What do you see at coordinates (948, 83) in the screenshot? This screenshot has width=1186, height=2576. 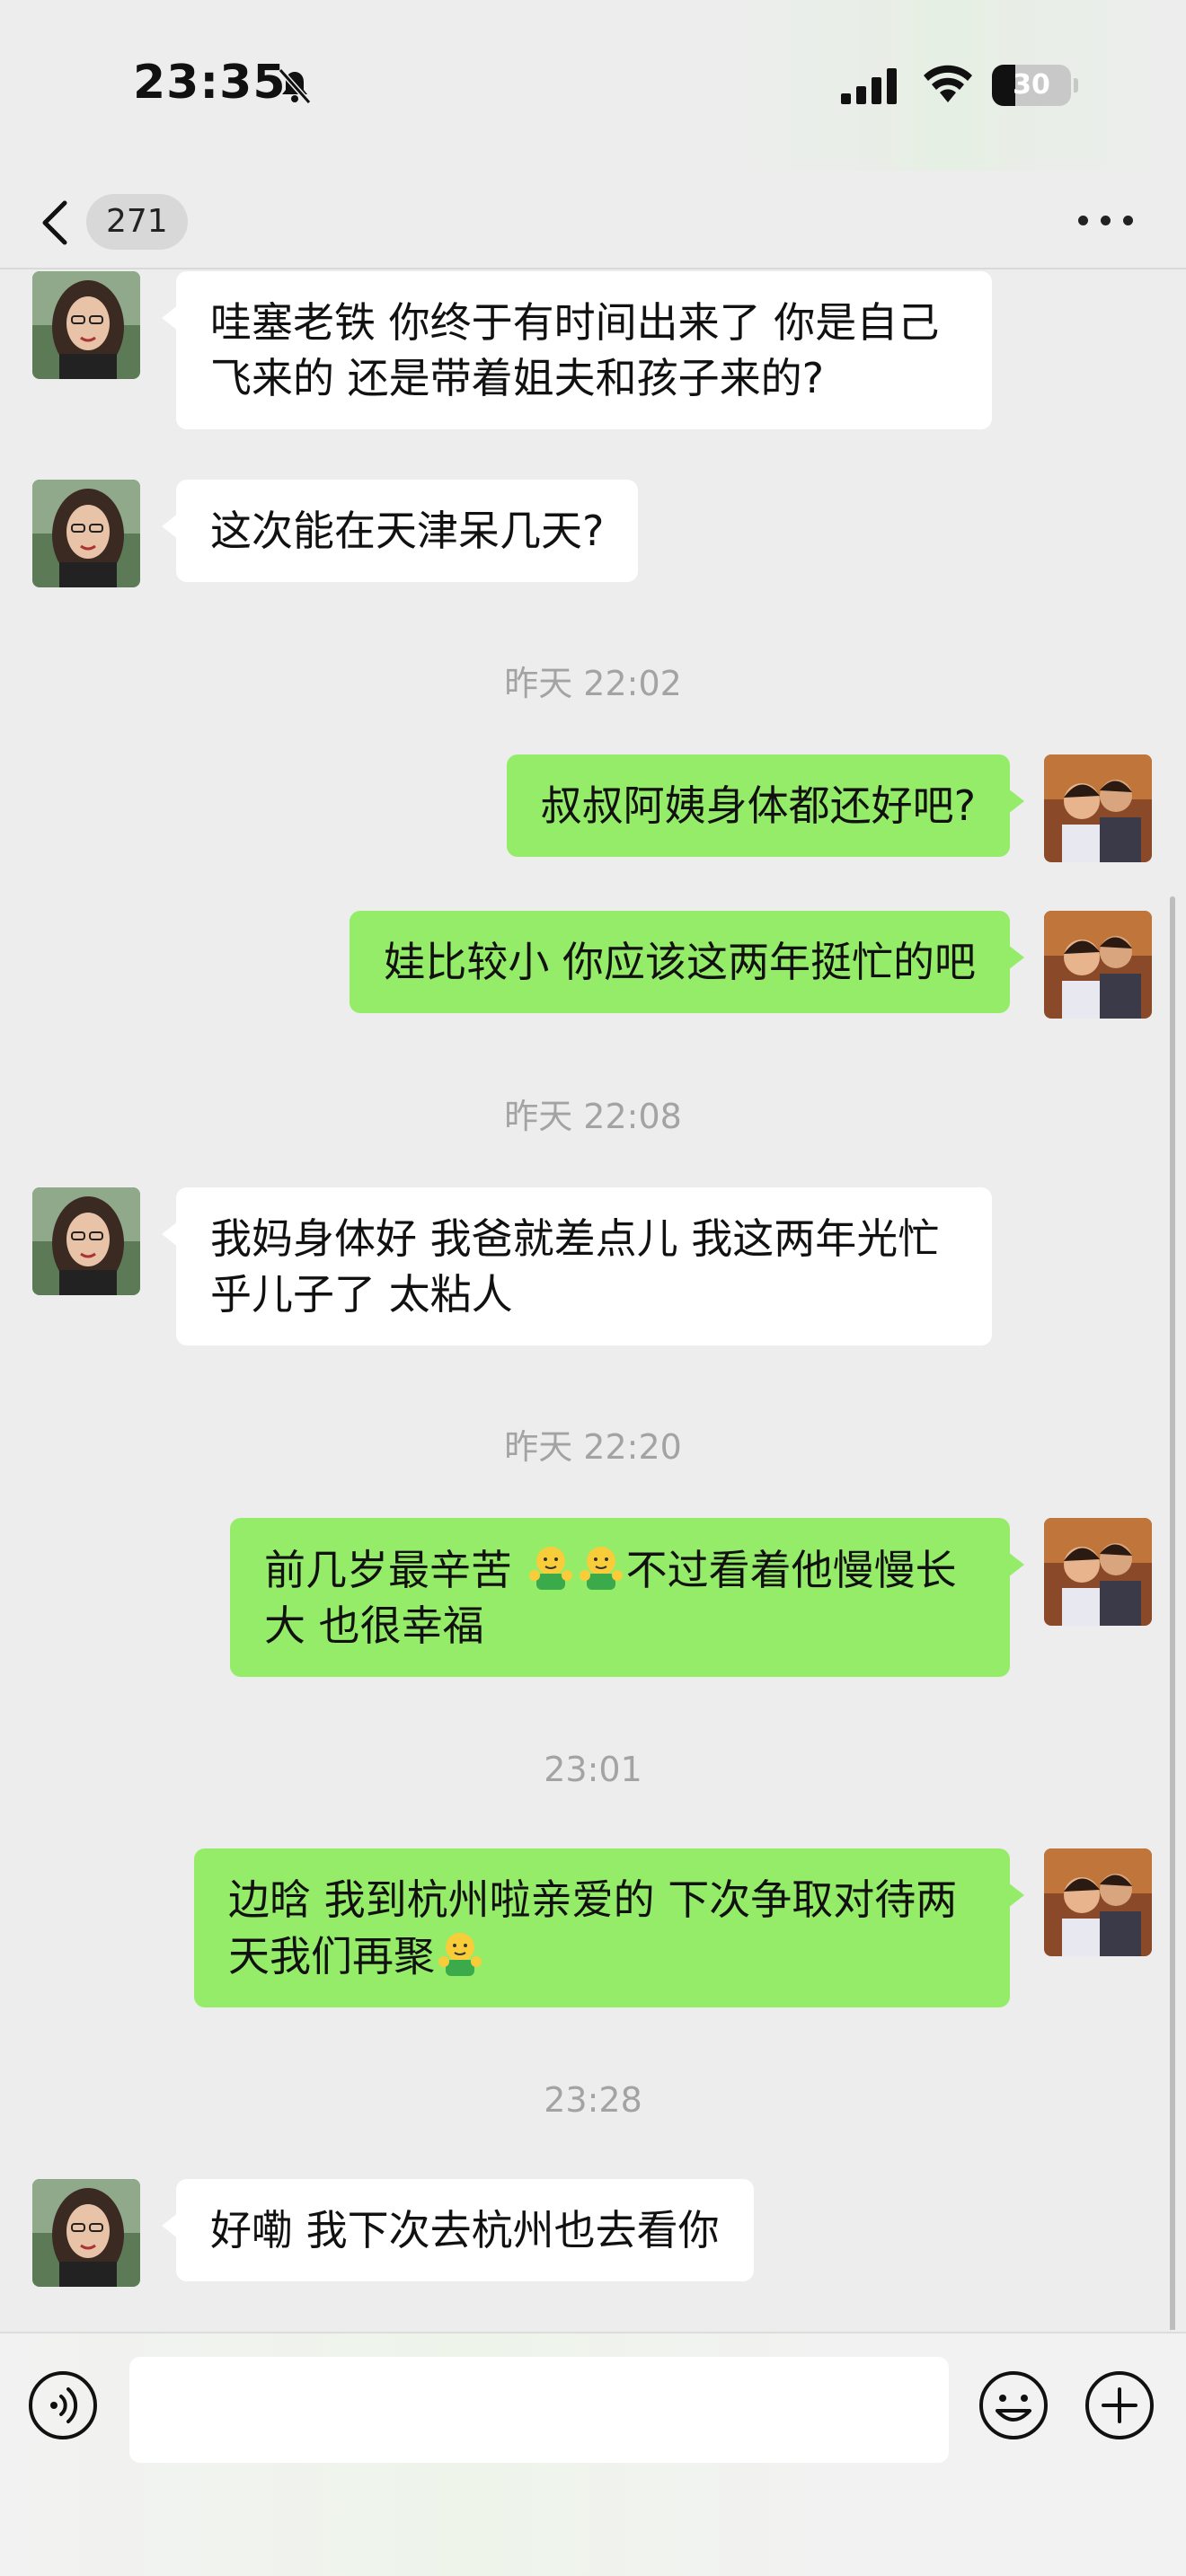 I see `wifi-icon` at bounding box center [948, 83].